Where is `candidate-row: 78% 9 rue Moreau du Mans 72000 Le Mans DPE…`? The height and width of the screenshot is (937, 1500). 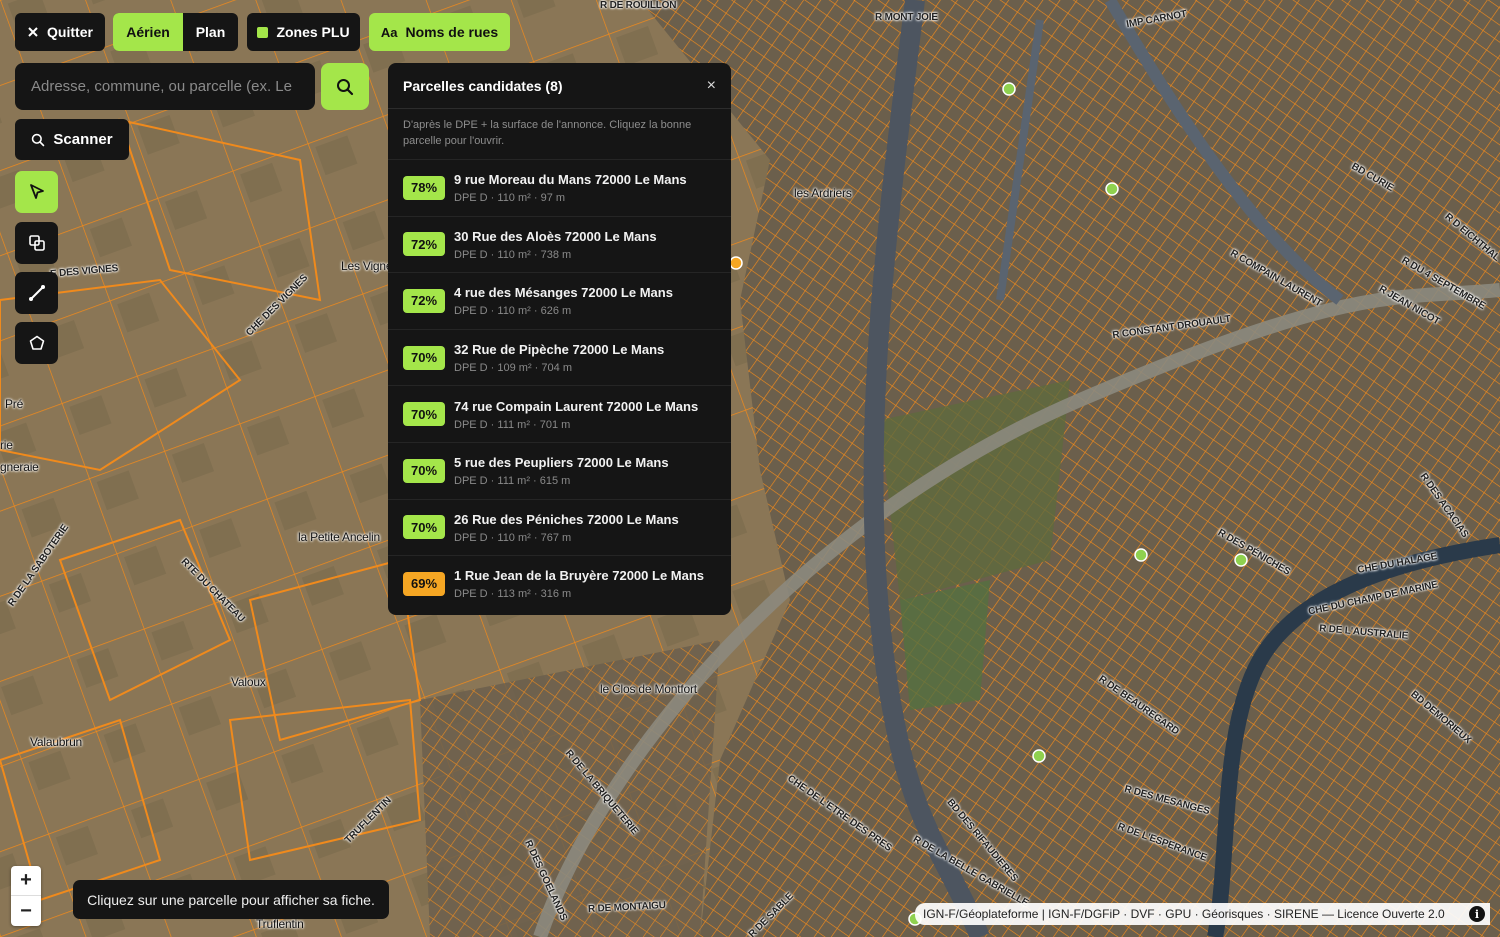 candidate-row: 78% 9 rue Moreau du Mans 72000 Le Mans DPE… is located at coordinates (559, 187).